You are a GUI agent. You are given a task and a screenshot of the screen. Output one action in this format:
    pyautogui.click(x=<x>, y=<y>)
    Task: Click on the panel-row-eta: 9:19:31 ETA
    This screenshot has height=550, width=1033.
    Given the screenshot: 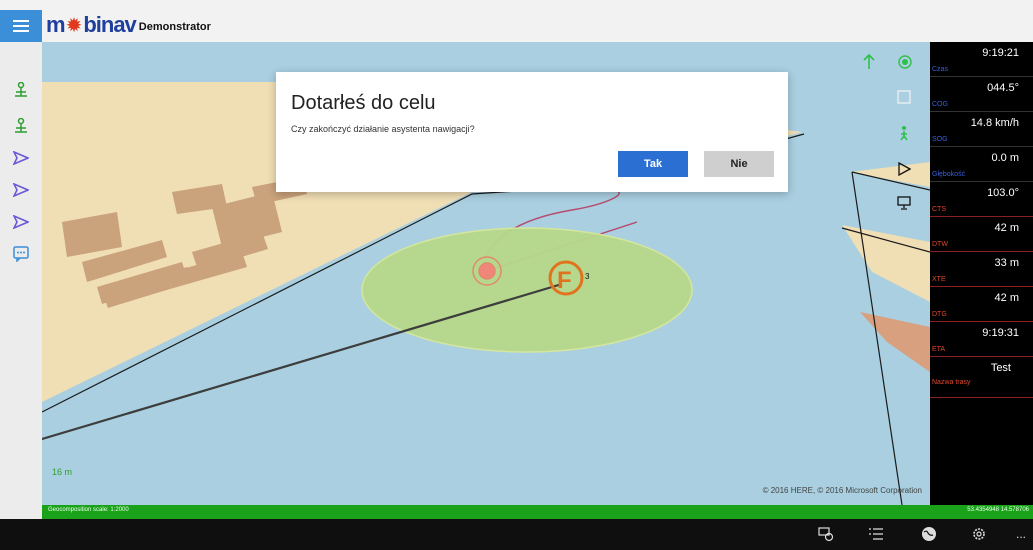 What is the action you would take?
    pyautogui.click(x=981, y=339)
    